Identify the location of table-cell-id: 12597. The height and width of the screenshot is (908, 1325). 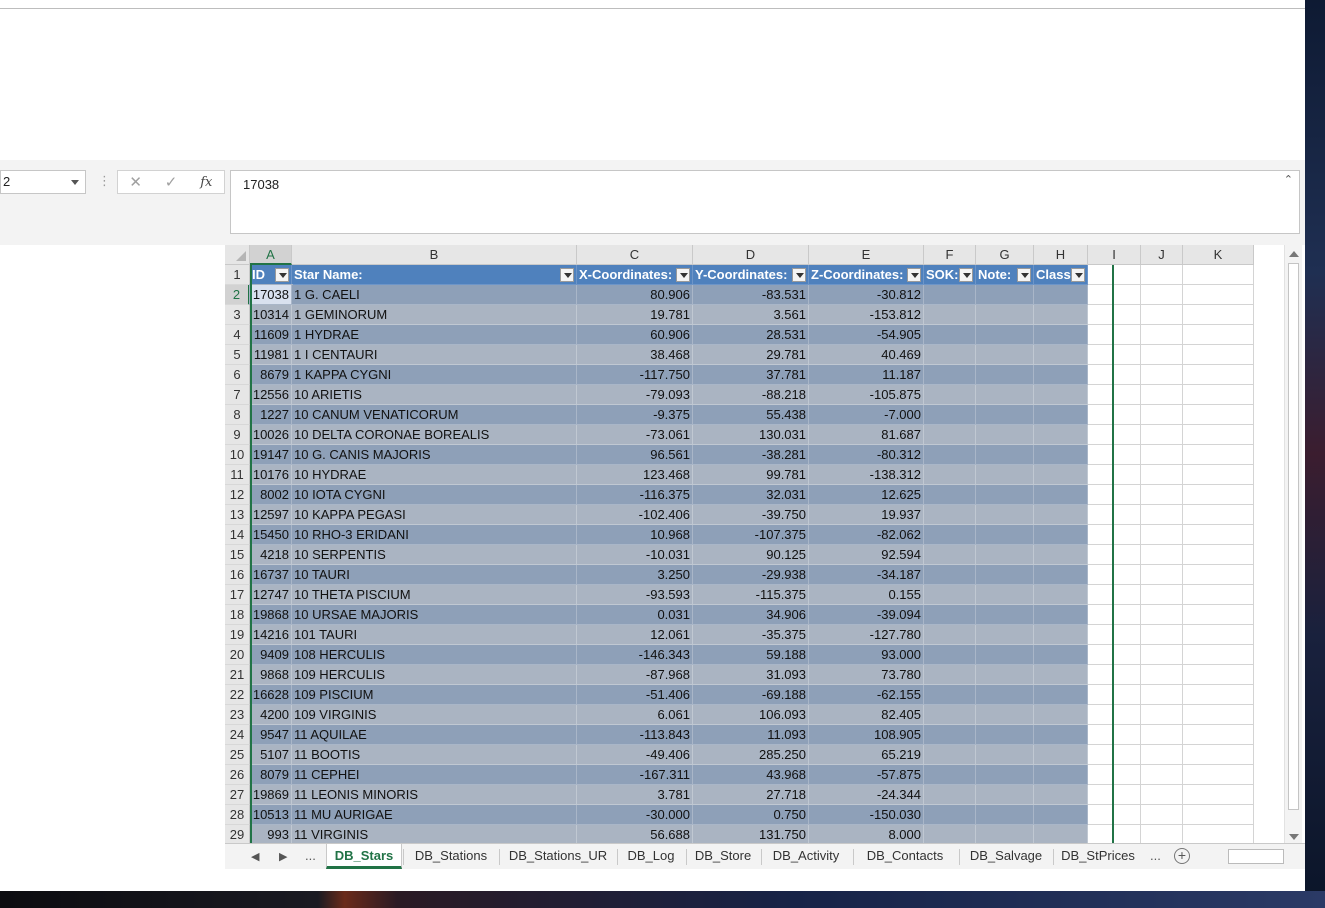
(271, 515).